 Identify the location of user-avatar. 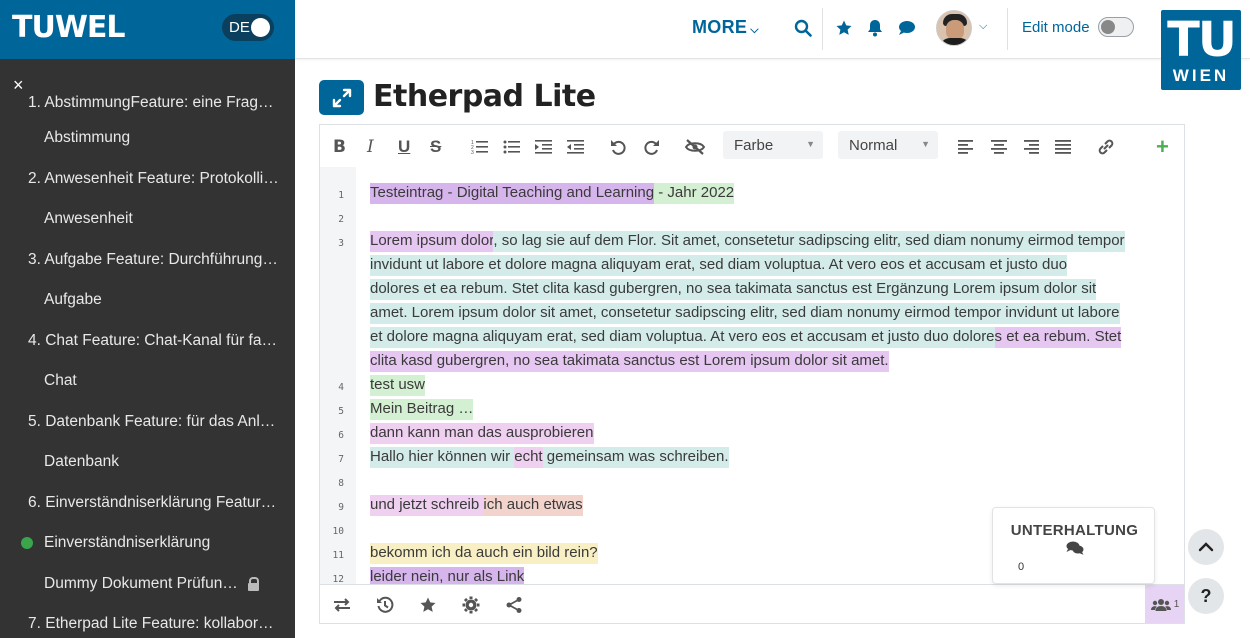
(954, 28).